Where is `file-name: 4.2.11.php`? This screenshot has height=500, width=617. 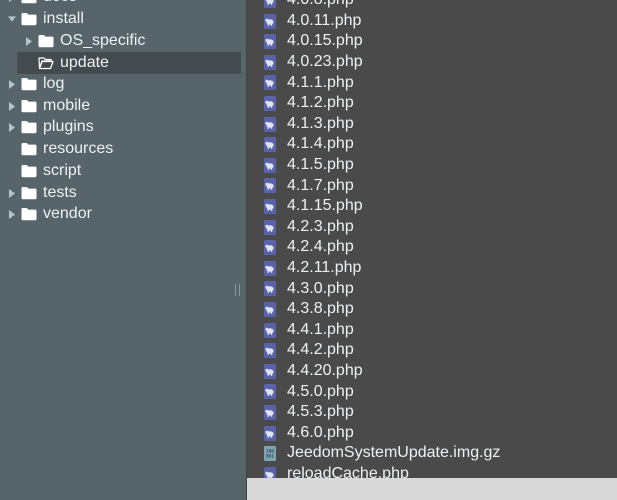 file-name: 4.2.11.php is located at coordinates (324, 268).